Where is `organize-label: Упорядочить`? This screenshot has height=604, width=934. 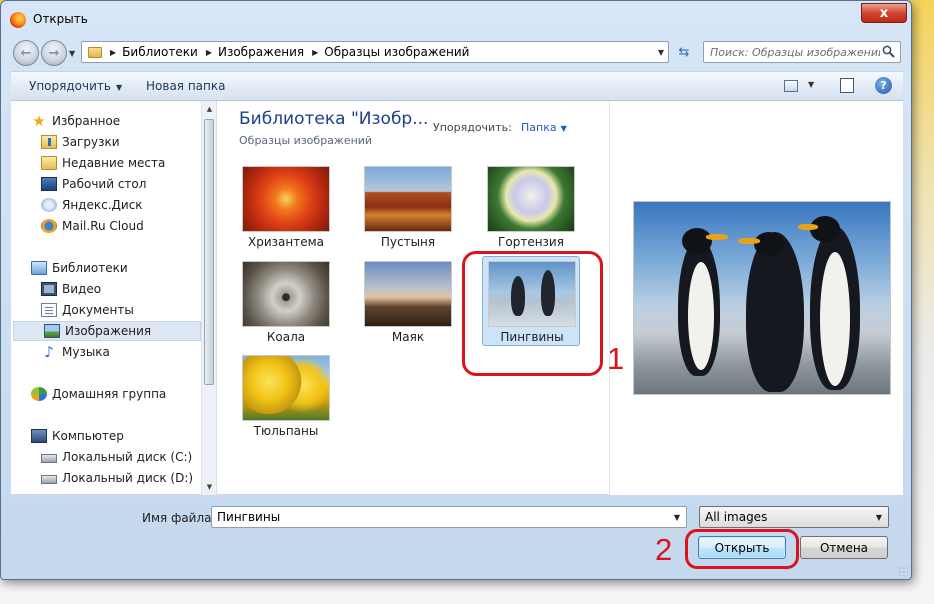 organize-label: Упорядочить is located at coordinates (70, 86).